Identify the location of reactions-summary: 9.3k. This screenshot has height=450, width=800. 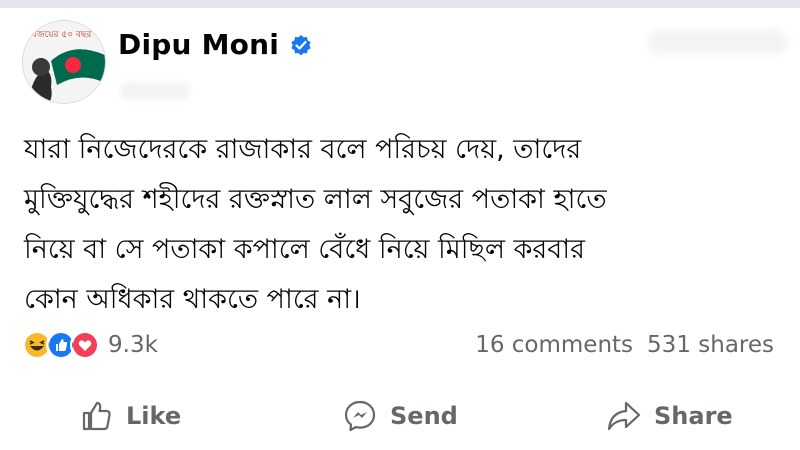
(90, 345).